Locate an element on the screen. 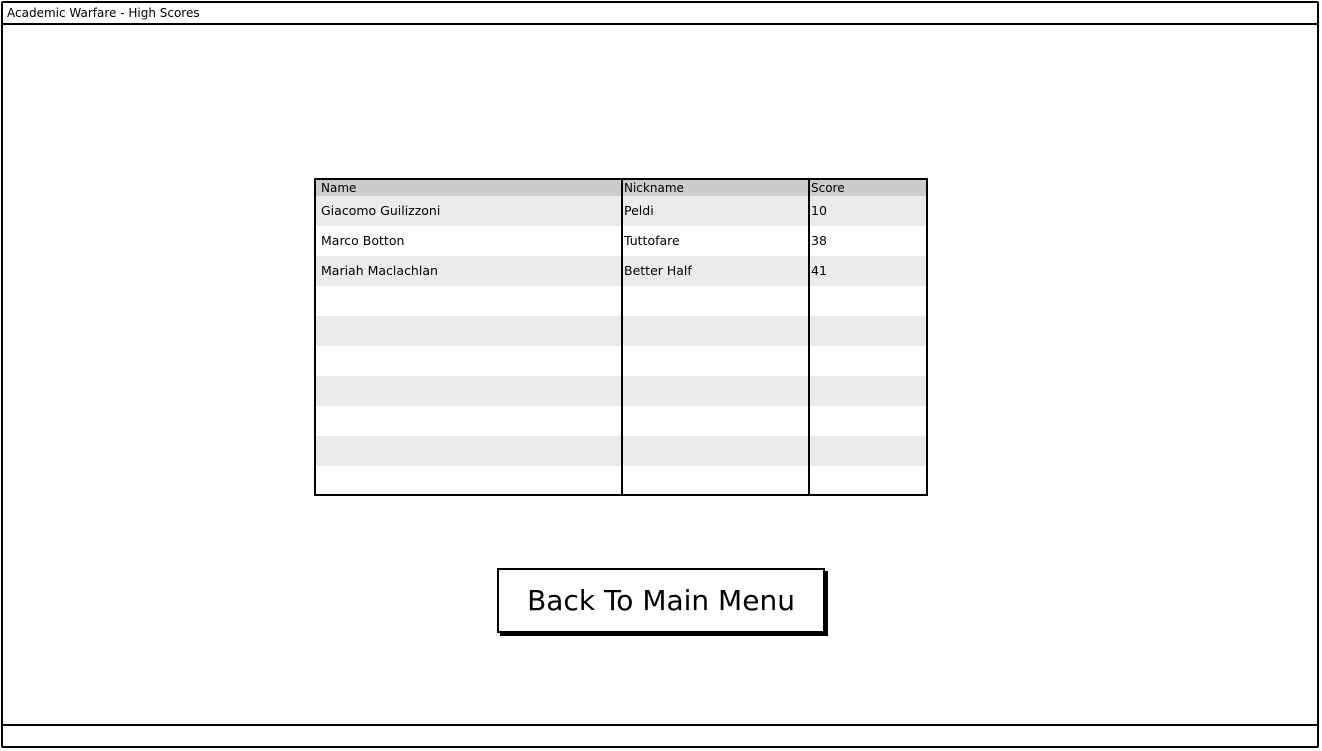  header-nickname: Nickname is located at coordinates (654, 188).